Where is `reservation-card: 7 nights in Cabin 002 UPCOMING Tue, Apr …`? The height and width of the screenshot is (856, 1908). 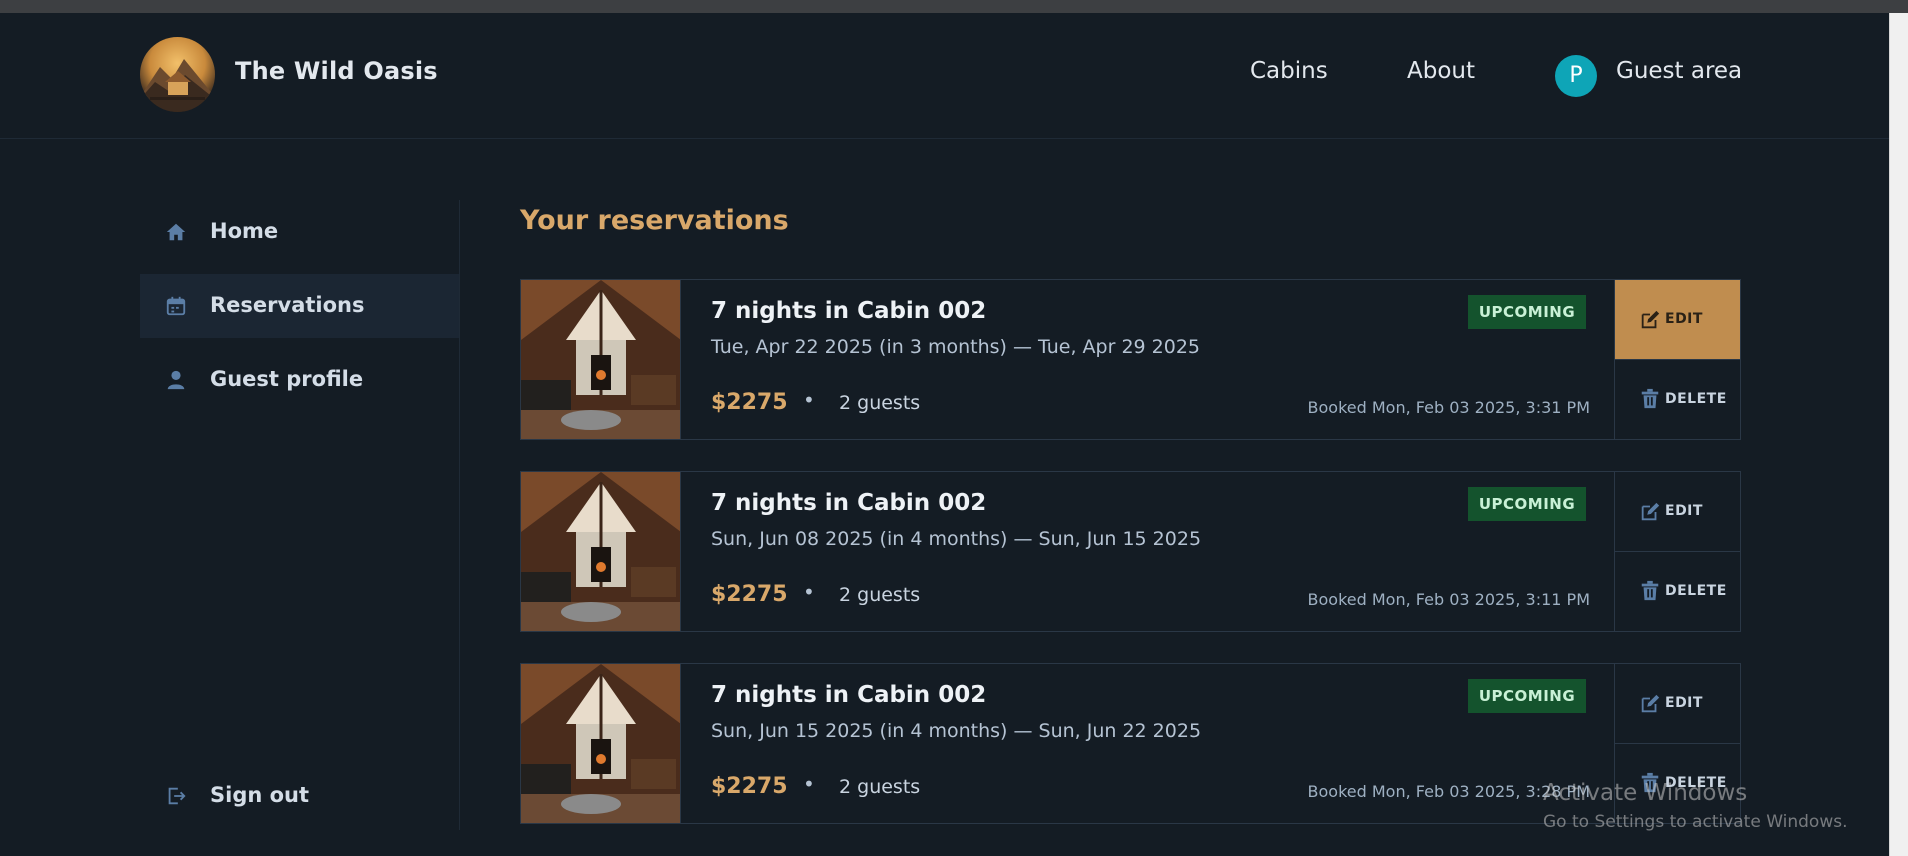
reservation-card: 7 nights in Cabin 002 UPCOMING Tue, Apr … is located at coordinates (1130, 359).